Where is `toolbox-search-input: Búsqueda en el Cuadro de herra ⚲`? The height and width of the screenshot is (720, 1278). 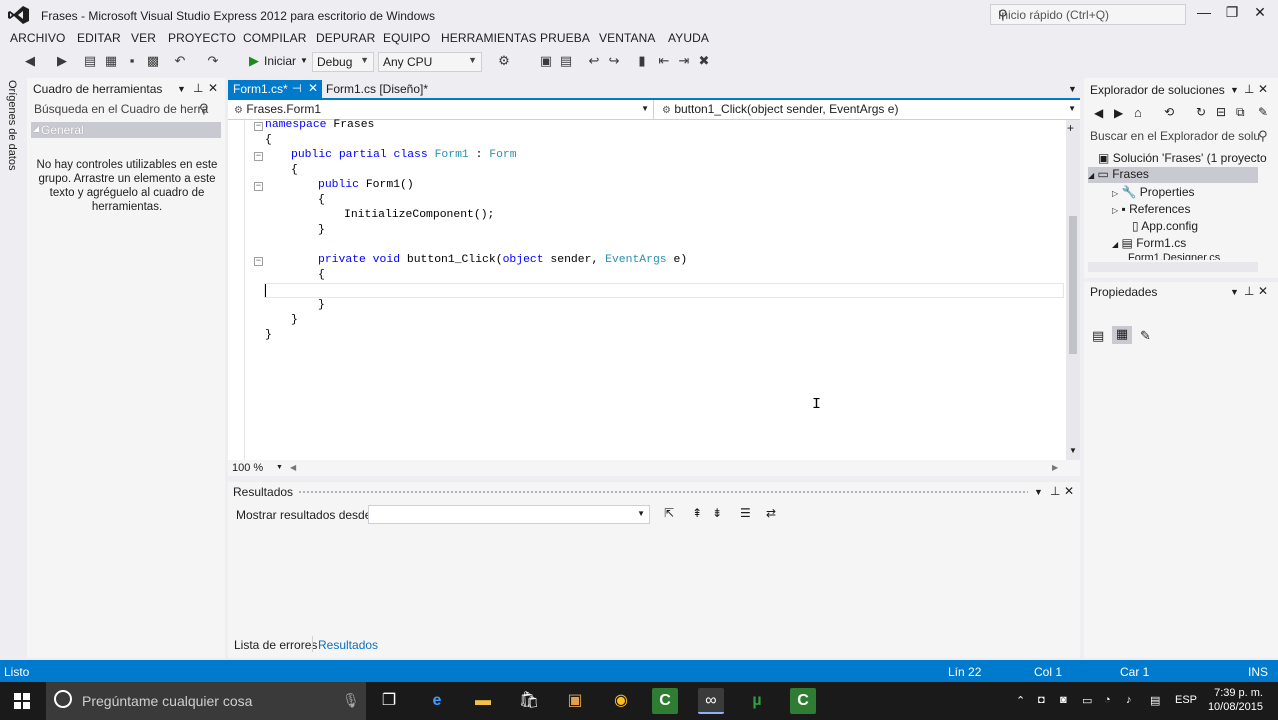 toolbox-search-input: Búsqueda en el Cuadro de herra ⚲ is located at coordinates (126, 109).